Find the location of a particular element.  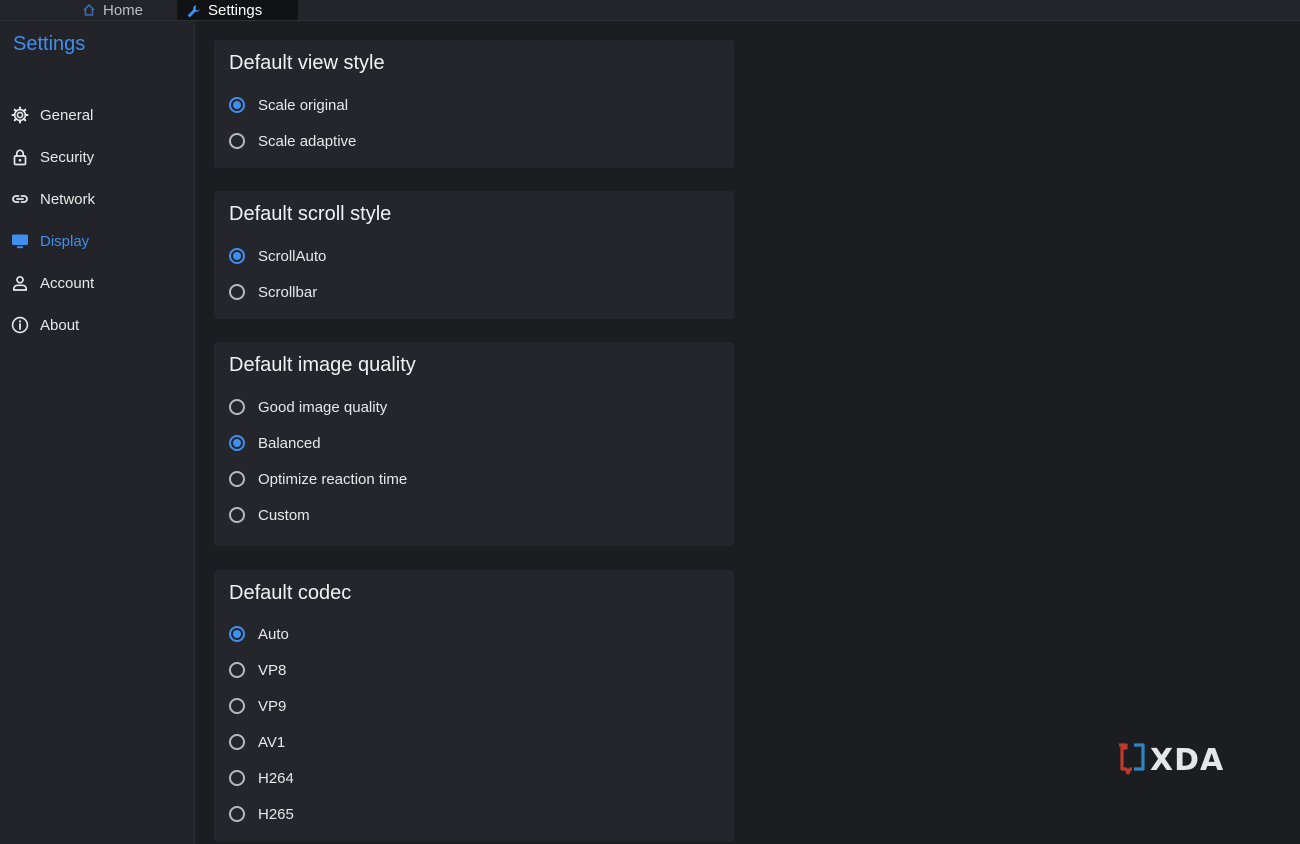

radio-option-scale-original: Scale original is located at coordinates (288, 105).